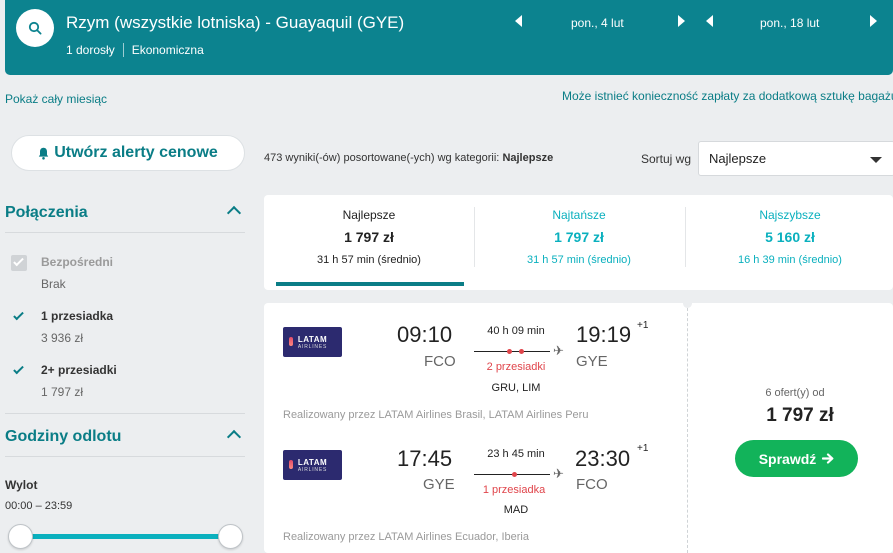 Image resolution: width=893 pixels, height=553 pixels. I want to click on outbound-stops: 2 przesiadki, so click(516, 367).